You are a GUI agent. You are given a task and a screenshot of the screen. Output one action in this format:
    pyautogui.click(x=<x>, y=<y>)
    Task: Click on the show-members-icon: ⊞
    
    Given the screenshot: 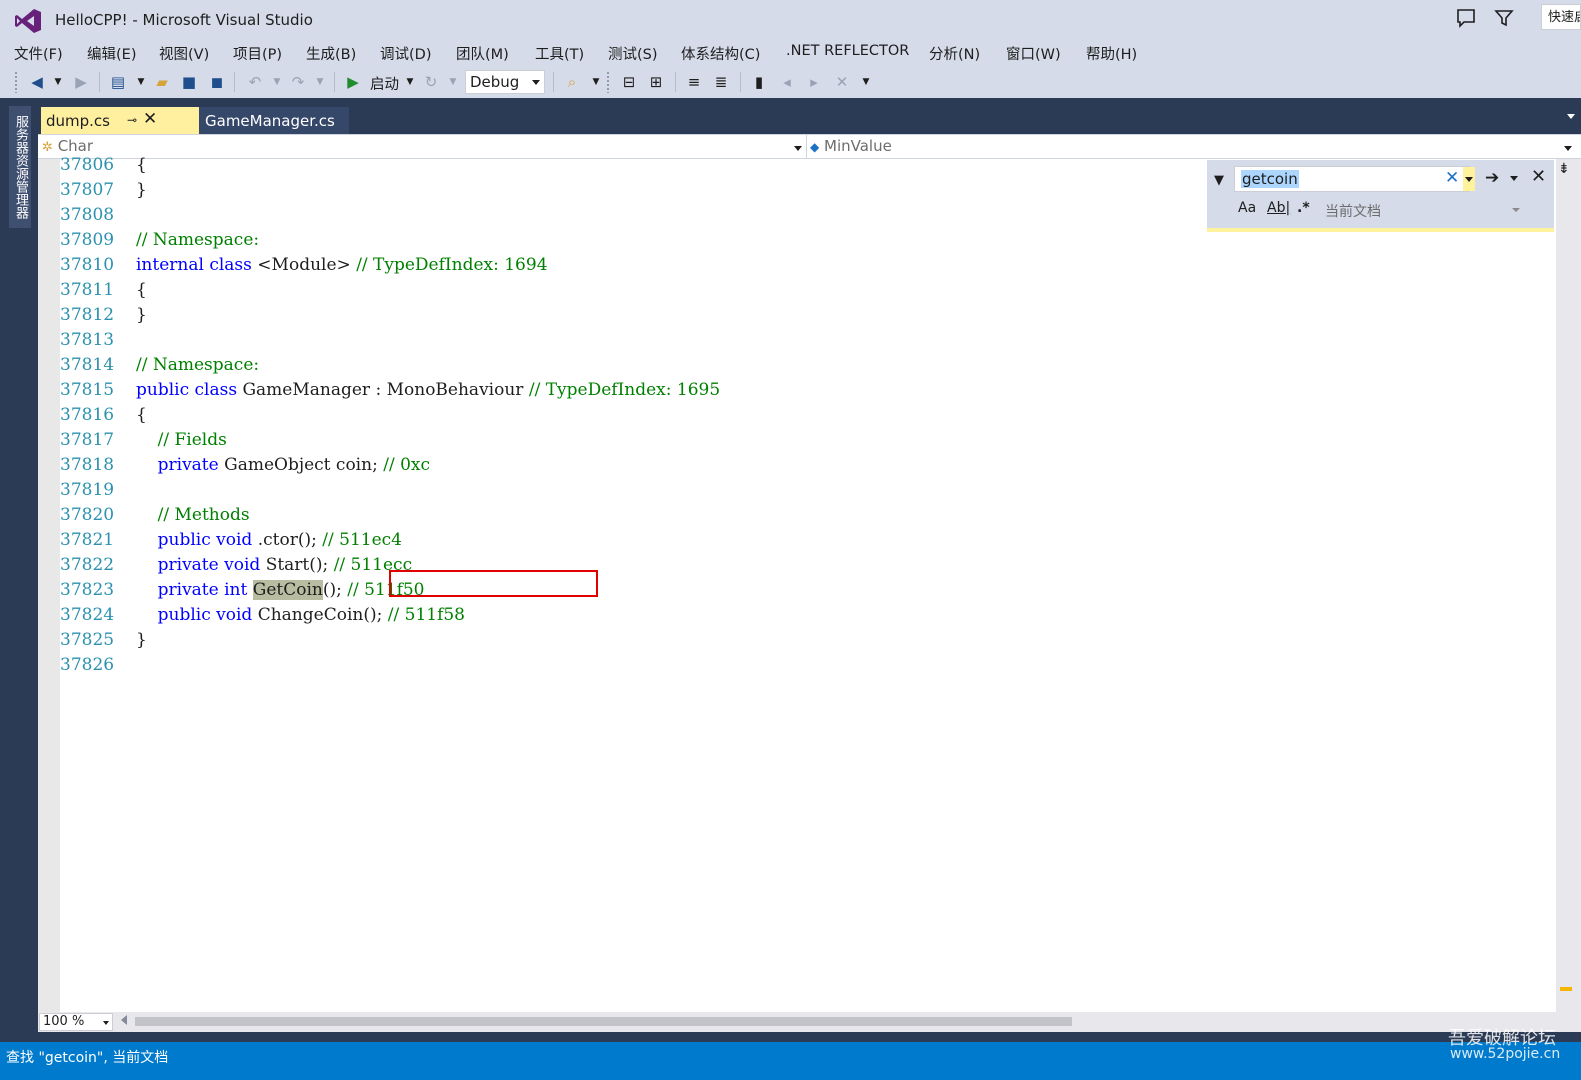 What is the action you would take?
    pyautogui.click(x=656, y=82)
    